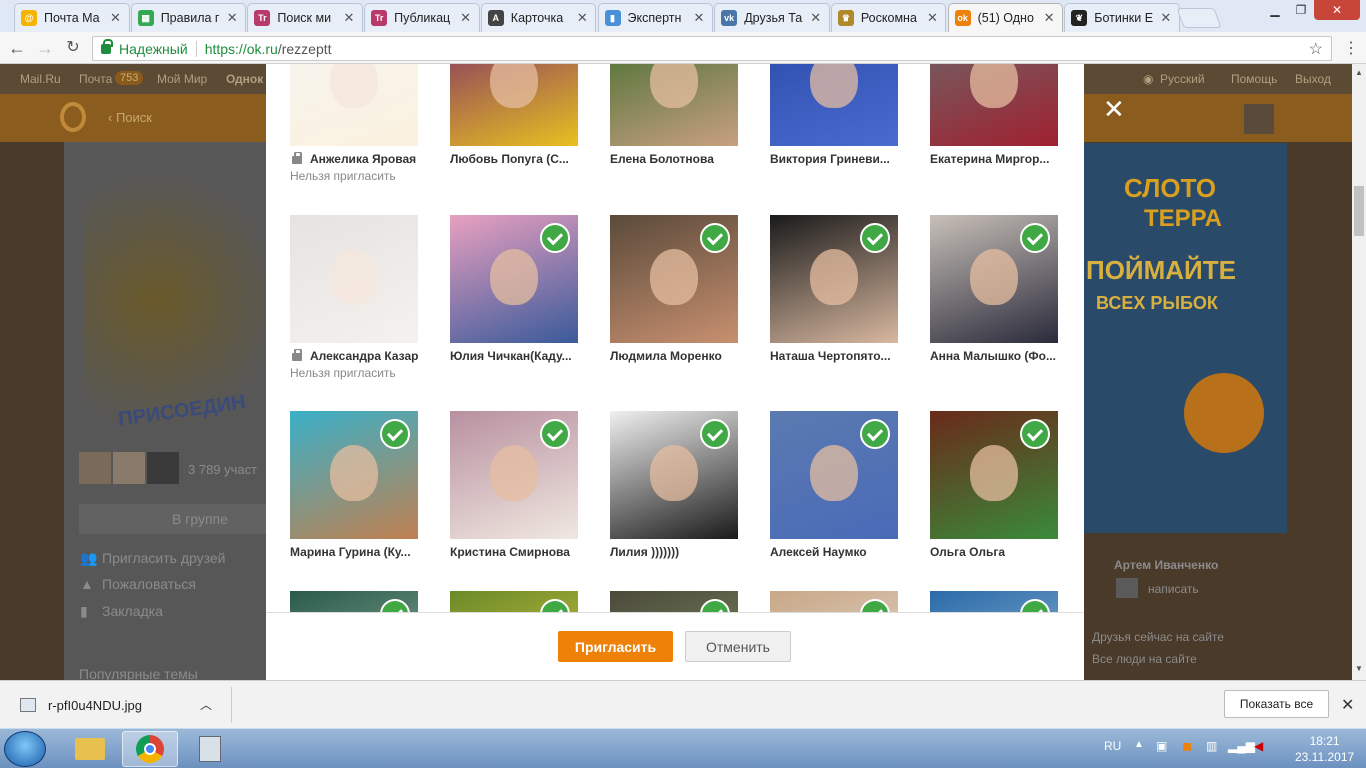 Image resolution: width=1366 pixels, height=768 pixels. I want to click on bookmark-star-icon: ☆, so click(1316, 49).